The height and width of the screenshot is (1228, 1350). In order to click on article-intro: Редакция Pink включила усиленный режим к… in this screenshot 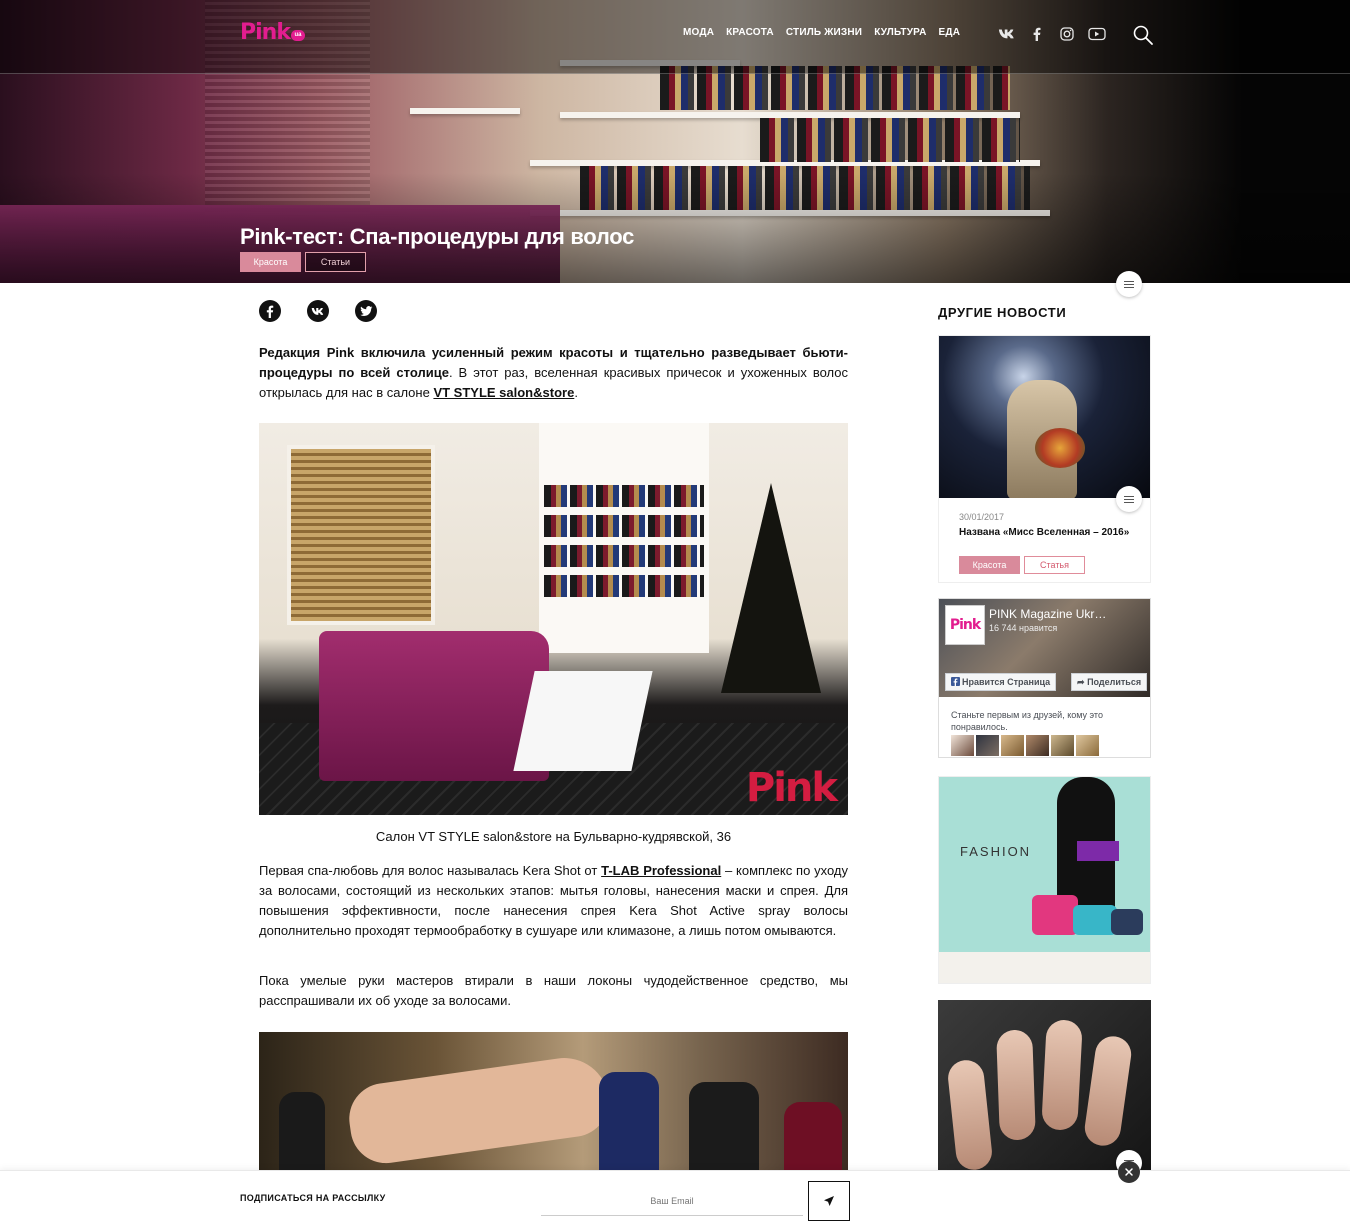, I will do `click(553, 373)`.